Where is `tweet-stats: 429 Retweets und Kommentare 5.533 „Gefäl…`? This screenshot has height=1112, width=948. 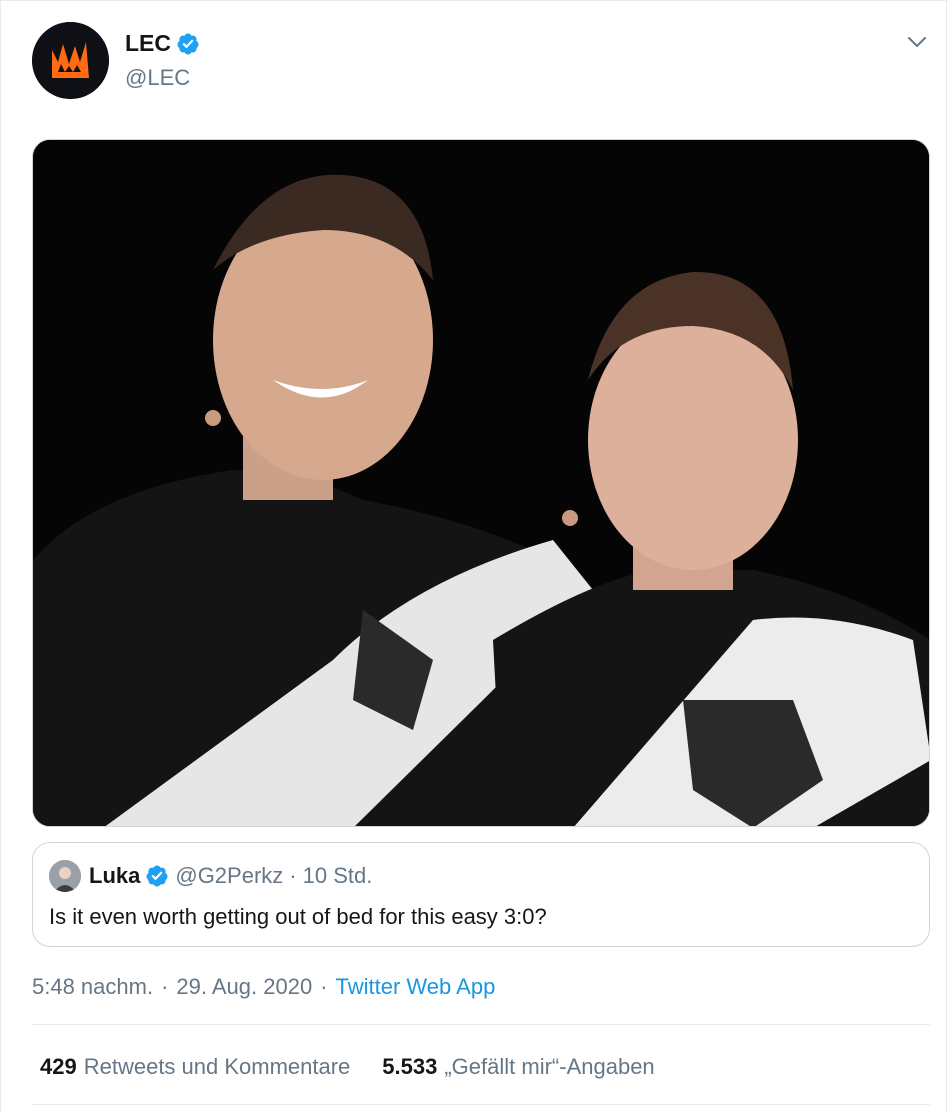
tweet-stats: 429 Retweets und Kommentare 5.533 „Gefäl… is located at coordinates (363, 1067).